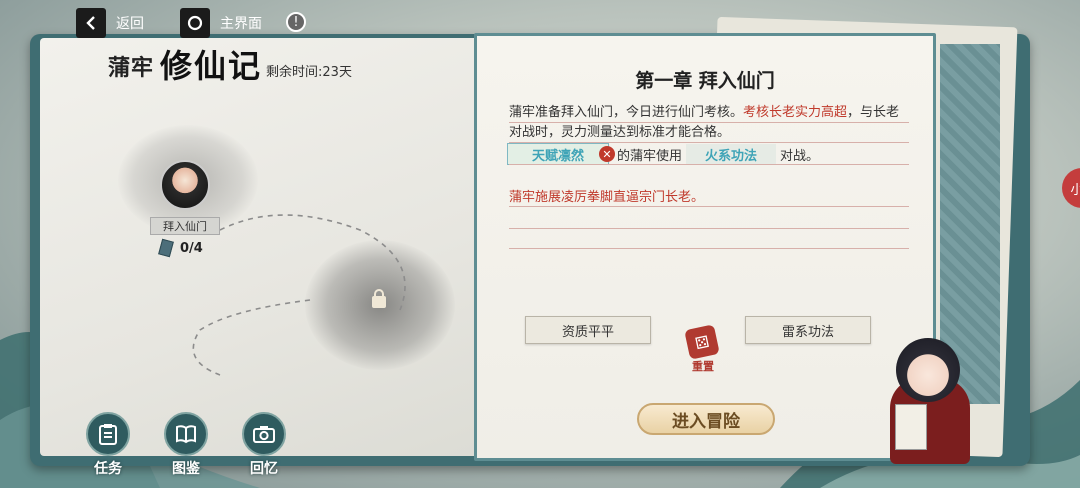  Describe the element at coordinates (186, 434) in the screenshot. I see `book-icon` at that location.